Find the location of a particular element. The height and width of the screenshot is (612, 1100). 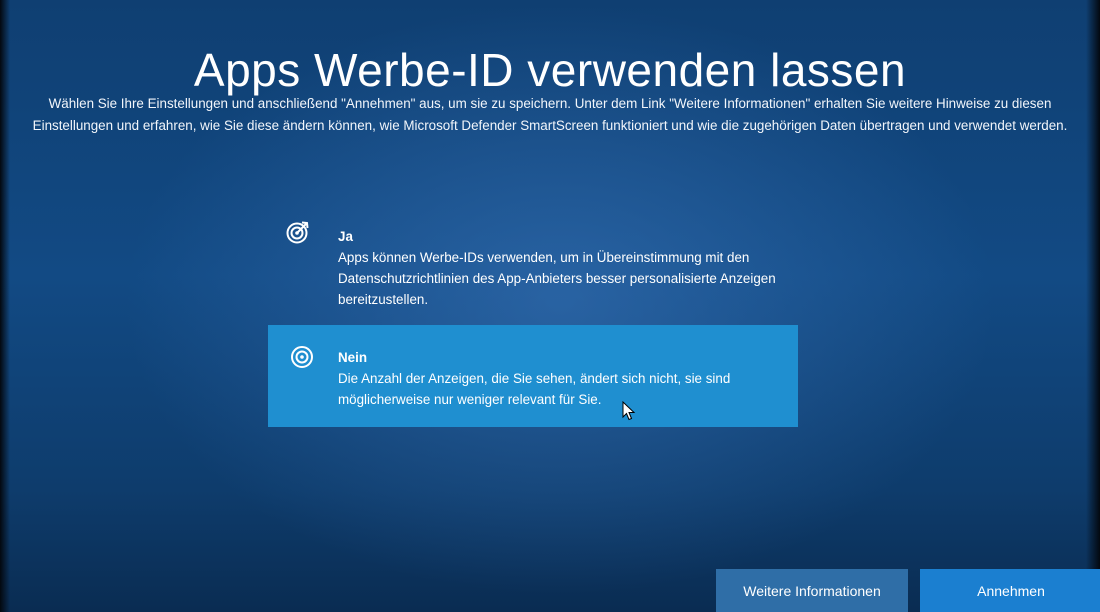

target-off-icon is located at coordinates (302, 357).